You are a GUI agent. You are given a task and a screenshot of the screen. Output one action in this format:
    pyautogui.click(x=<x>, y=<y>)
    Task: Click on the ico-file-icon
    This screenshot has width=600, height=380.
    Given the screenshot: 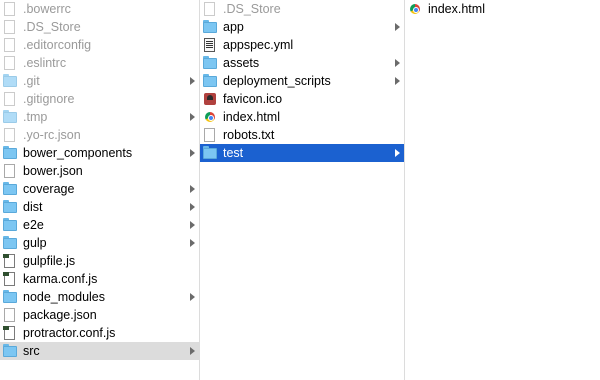 What is the action you would take?
    pyautogui.click(x=210, y=99)
    